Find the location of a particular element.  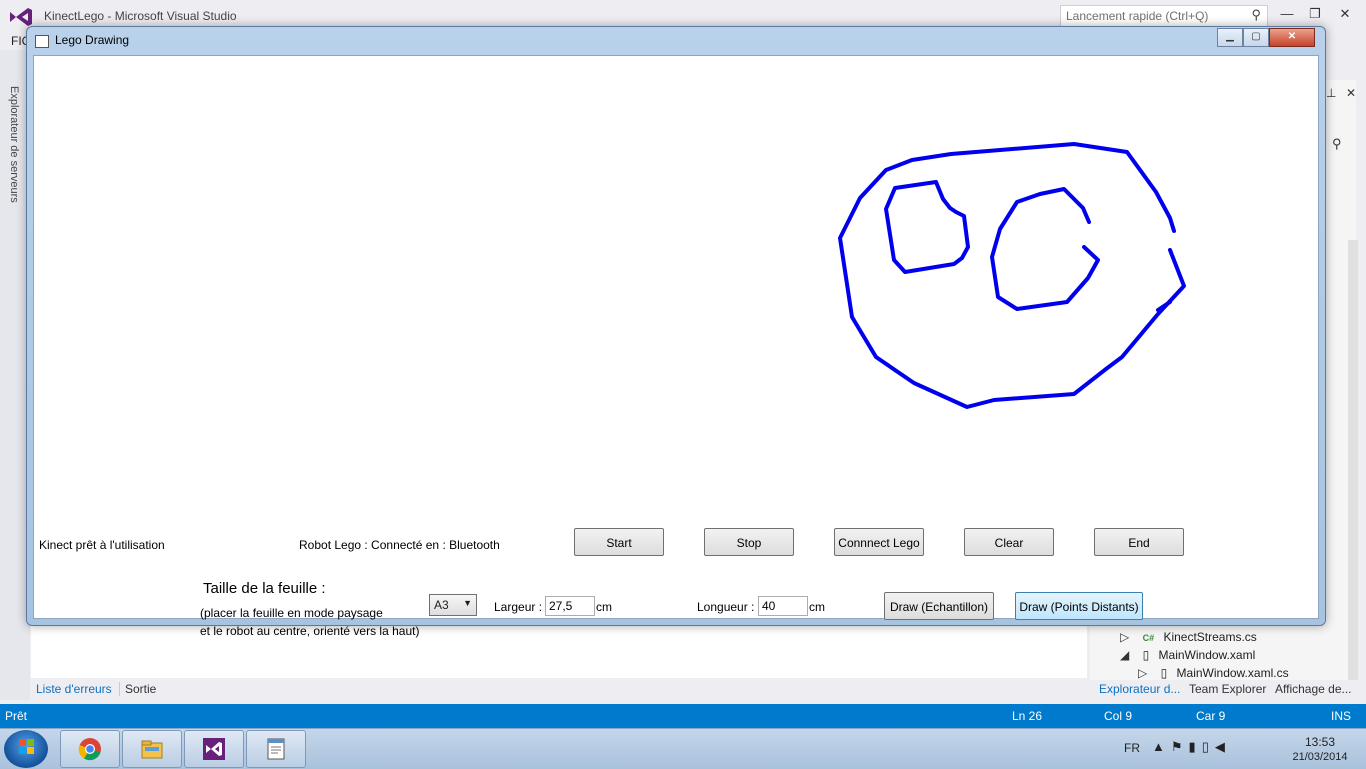

width-unit: cm is located at coordinates (604, 607).